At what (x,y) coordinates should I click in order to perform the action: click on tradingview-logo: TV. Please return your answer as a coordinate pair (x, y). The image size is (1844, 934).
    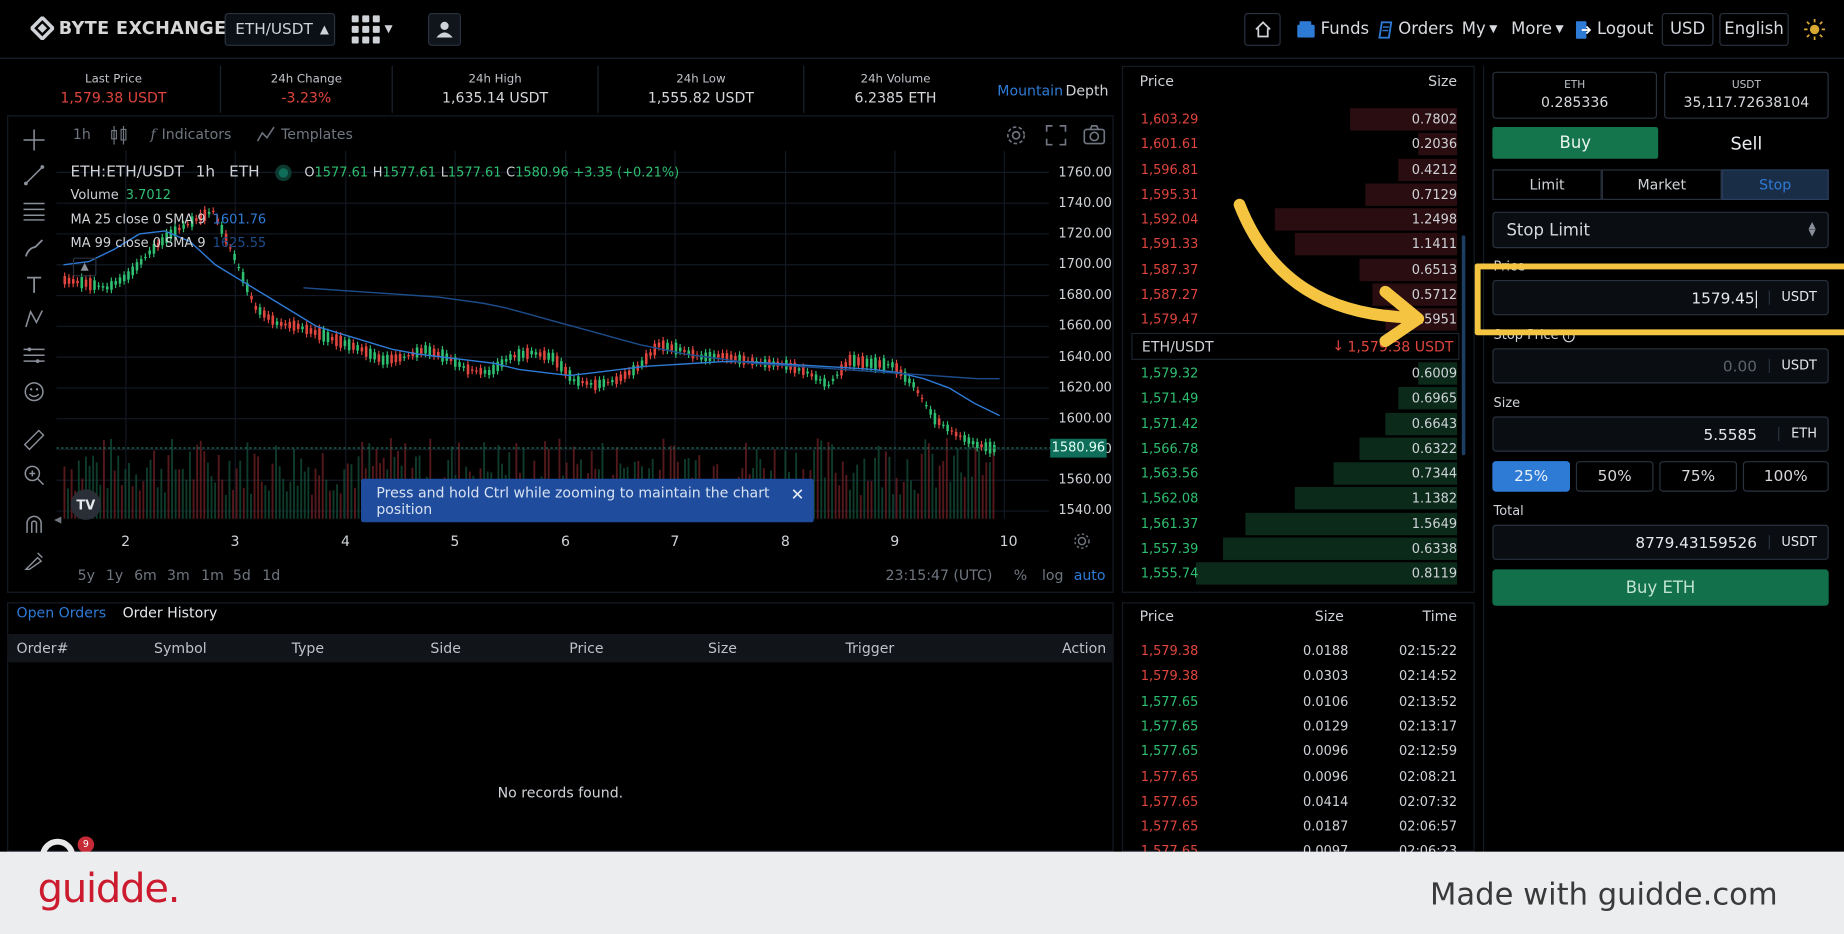
    Looking at the image, I should click on (86, 504).